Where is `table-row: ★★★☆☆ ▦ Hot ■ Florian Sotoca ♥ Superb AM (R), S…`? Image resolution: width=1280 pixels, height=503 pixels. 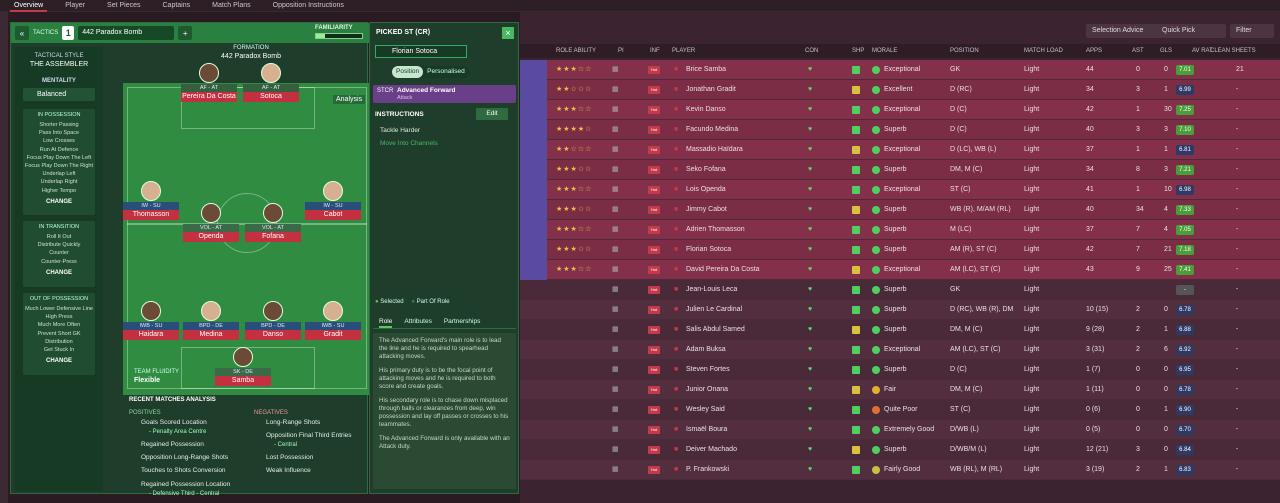
table-row: ★★★☆☆ ▦ Hot ■ Florian Sotoca ♥ Superb AM (R), S… is located at coordinates (900, 250).